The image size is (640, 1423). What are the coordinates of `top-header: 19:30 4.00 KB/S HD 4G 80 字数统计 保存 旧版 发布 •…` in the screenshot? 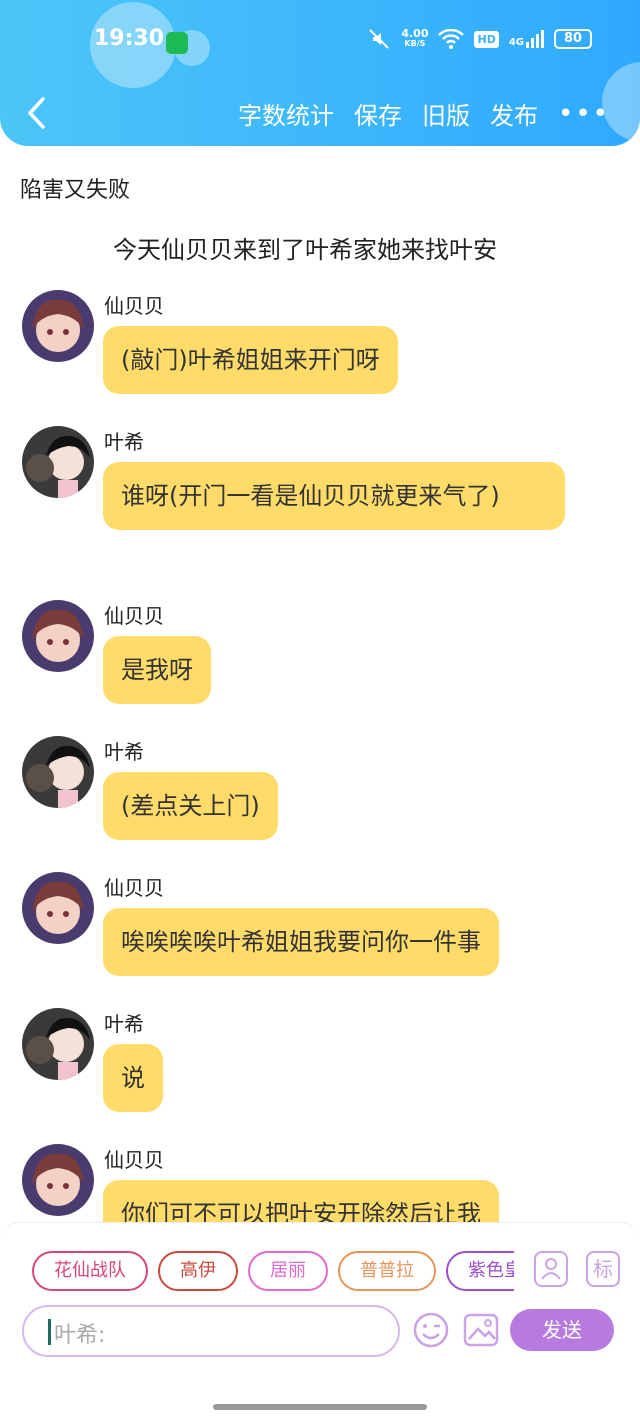 It's located at (320, 73).